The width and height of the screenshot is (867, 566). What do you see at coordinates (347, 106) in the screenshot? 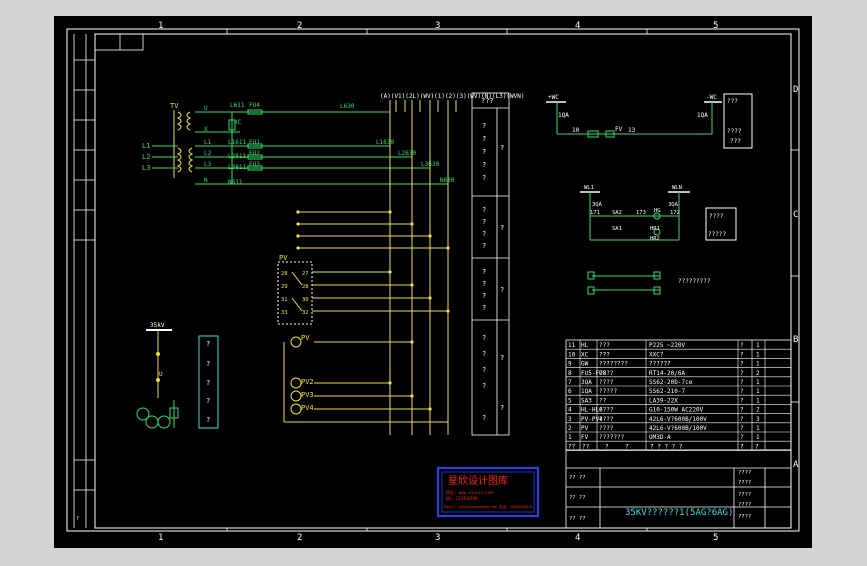
I see `svg-text: L630` at bounding box center [347, 106].